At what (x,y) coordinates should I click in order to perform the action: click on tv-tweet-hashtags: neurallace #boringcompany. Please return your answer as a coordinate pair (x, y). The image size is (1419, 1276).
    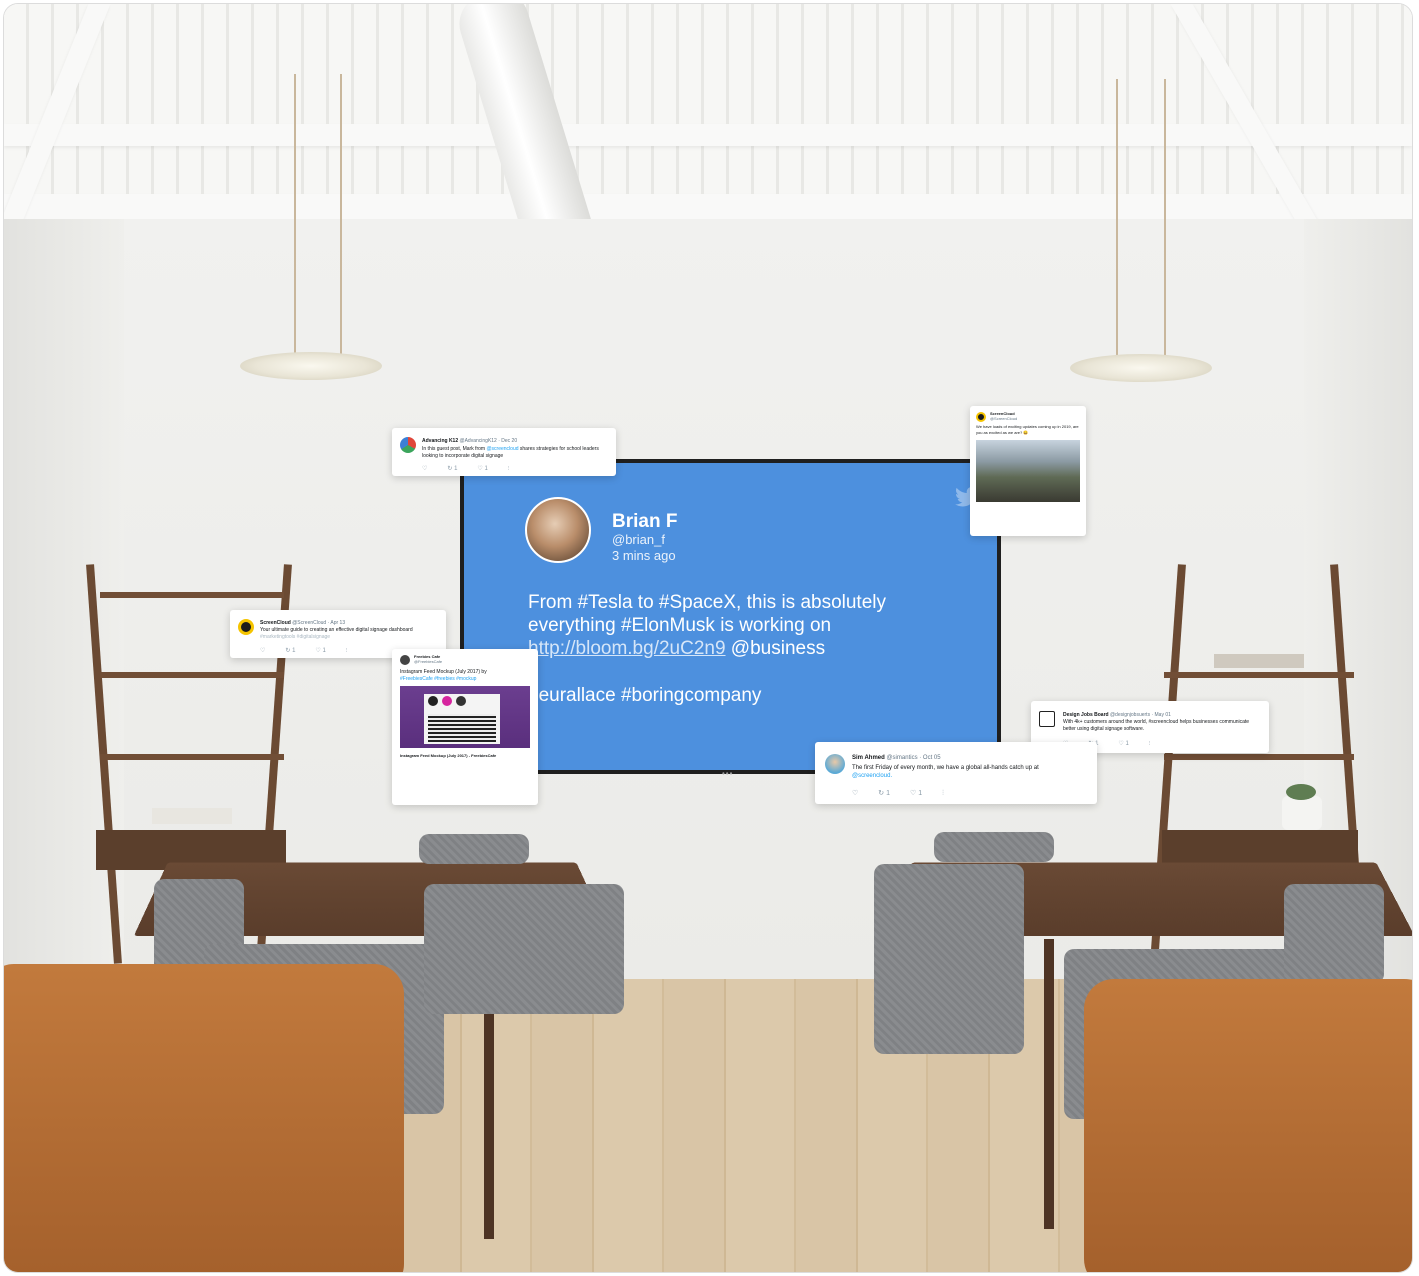
    Looking at the image, I should click on (645, 695).